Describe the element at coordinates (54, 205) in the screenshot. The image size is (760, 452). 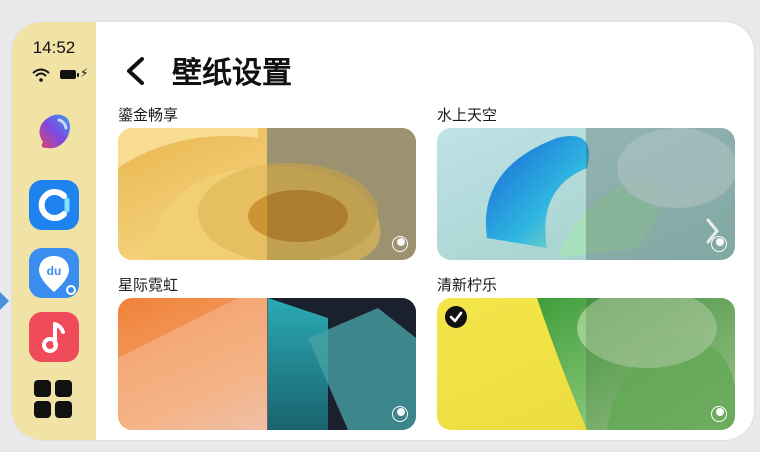
I see `browser-app-icon` at that location.